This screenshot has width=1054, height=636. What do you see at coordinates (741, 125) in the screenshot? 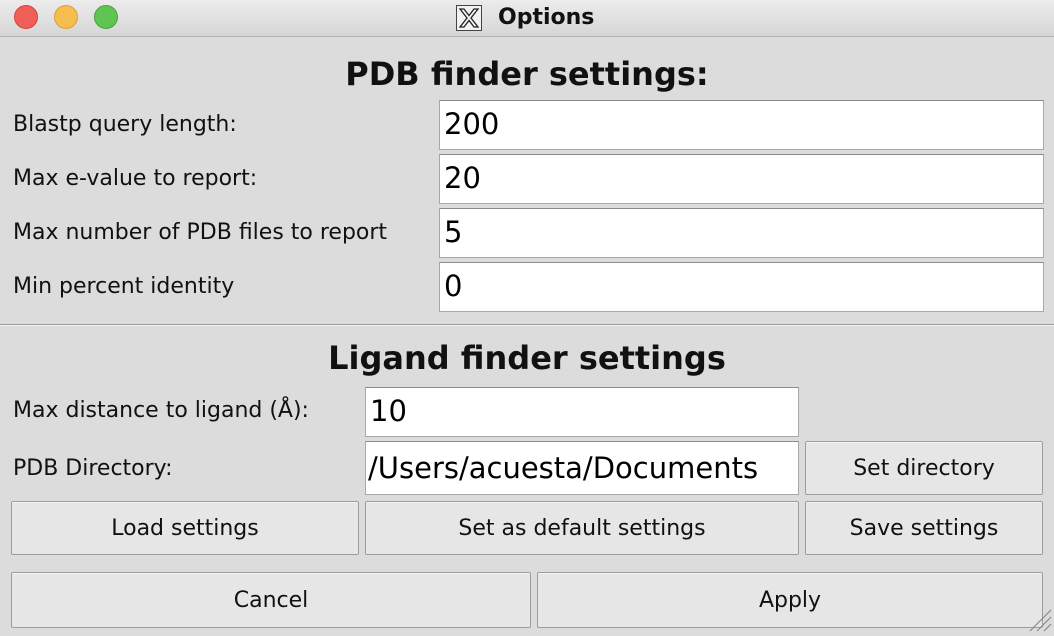
I see `blastp-query-length-input: 200` at bounding box center [741, 125].